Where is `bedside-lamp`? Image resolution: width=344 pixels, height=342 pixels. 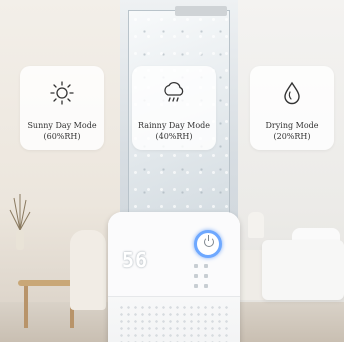 bedside-lamp is located at coordinates (256, 225).